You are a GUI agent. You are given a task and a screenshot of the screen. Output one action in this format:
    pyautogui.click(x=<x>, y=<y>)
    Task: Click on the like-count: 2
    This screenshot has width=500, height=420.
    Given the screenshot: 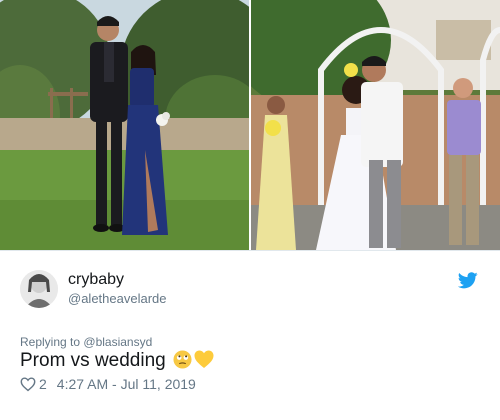 What is the action you would take?
    pyautogui.click(x=43, y=384)
    